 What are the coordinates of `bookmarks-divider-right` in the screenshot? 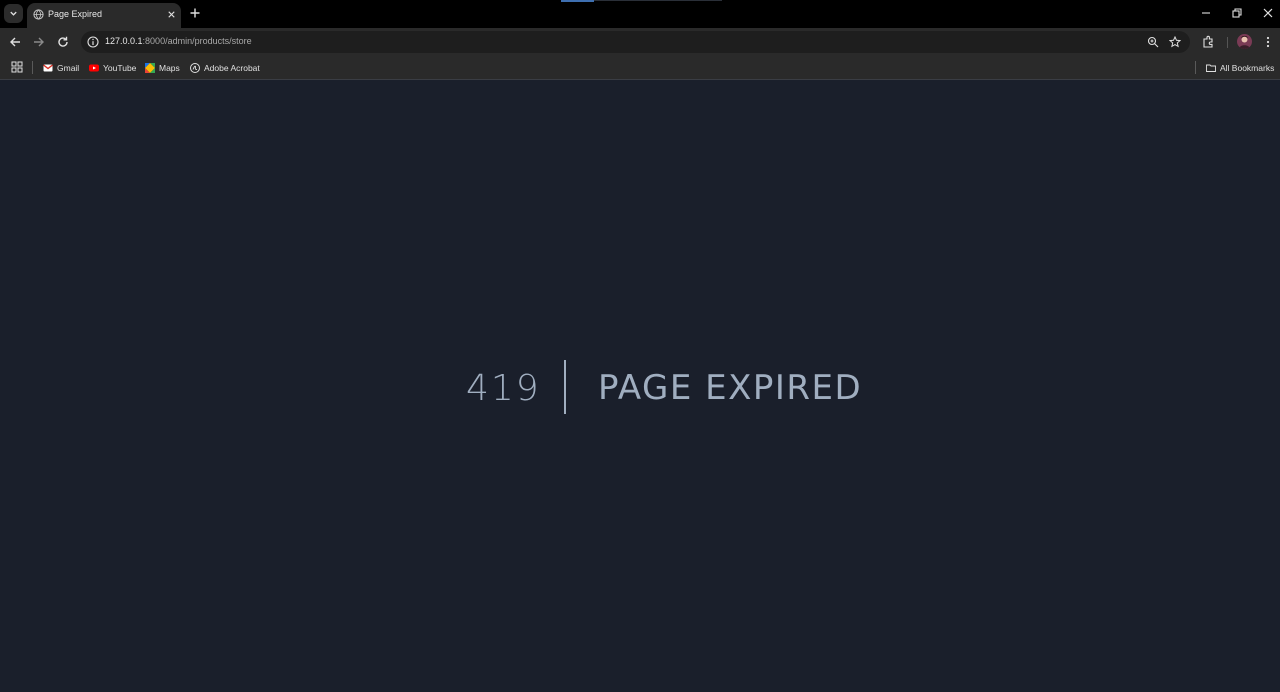 It's located at (1195, 67).